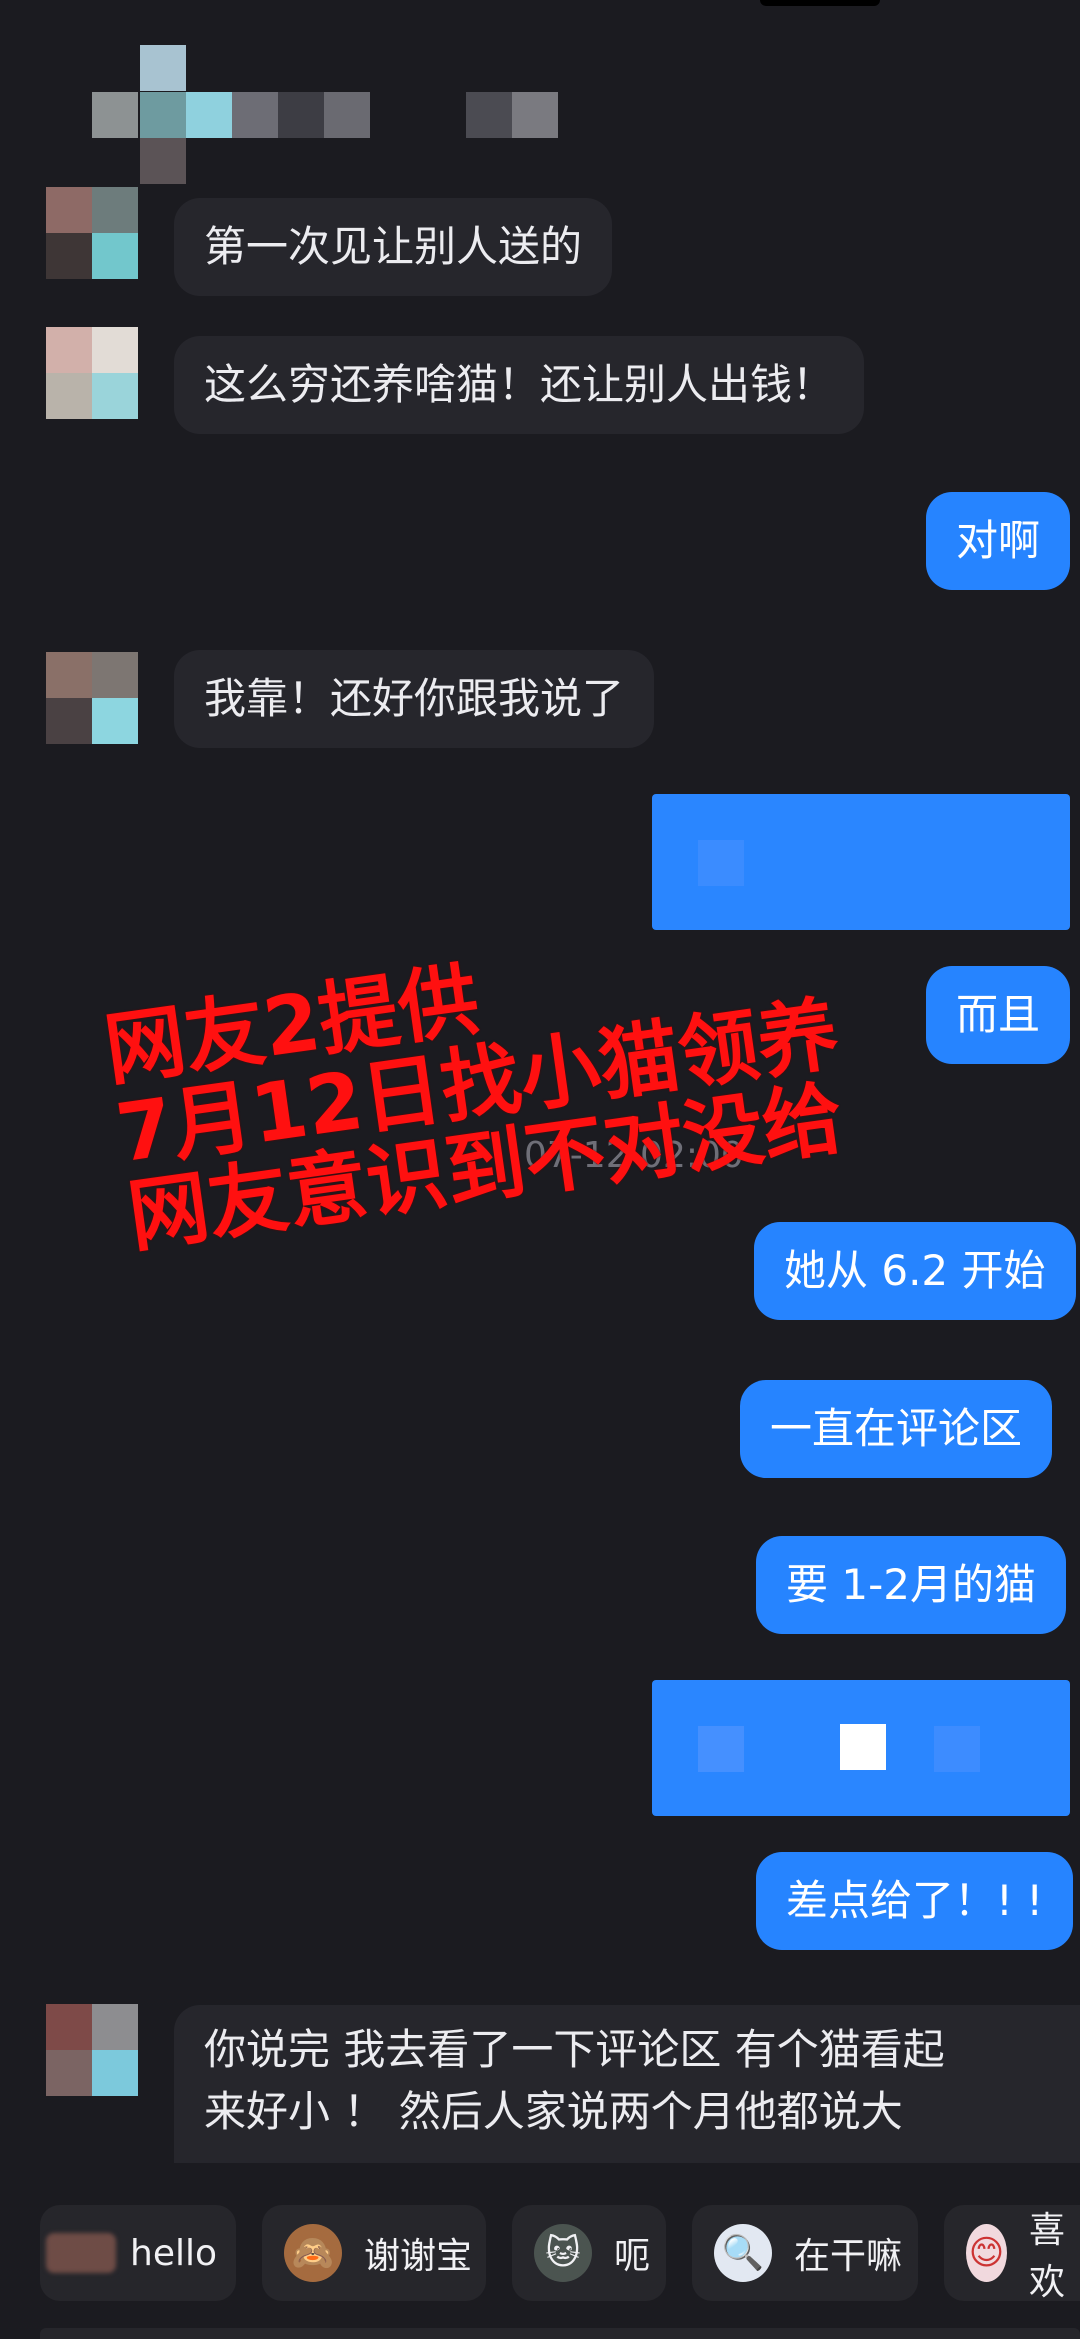  I want to click on cat-sticker-icon: 🐱, so click(563, 2253).